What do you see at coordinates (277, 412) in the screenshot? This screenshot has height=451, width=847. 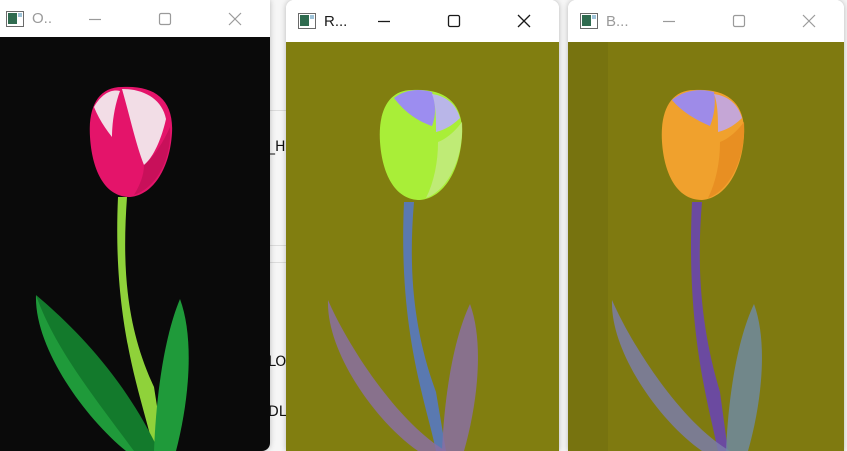 I see `background-text: DL` at bounding box center [277, 412].